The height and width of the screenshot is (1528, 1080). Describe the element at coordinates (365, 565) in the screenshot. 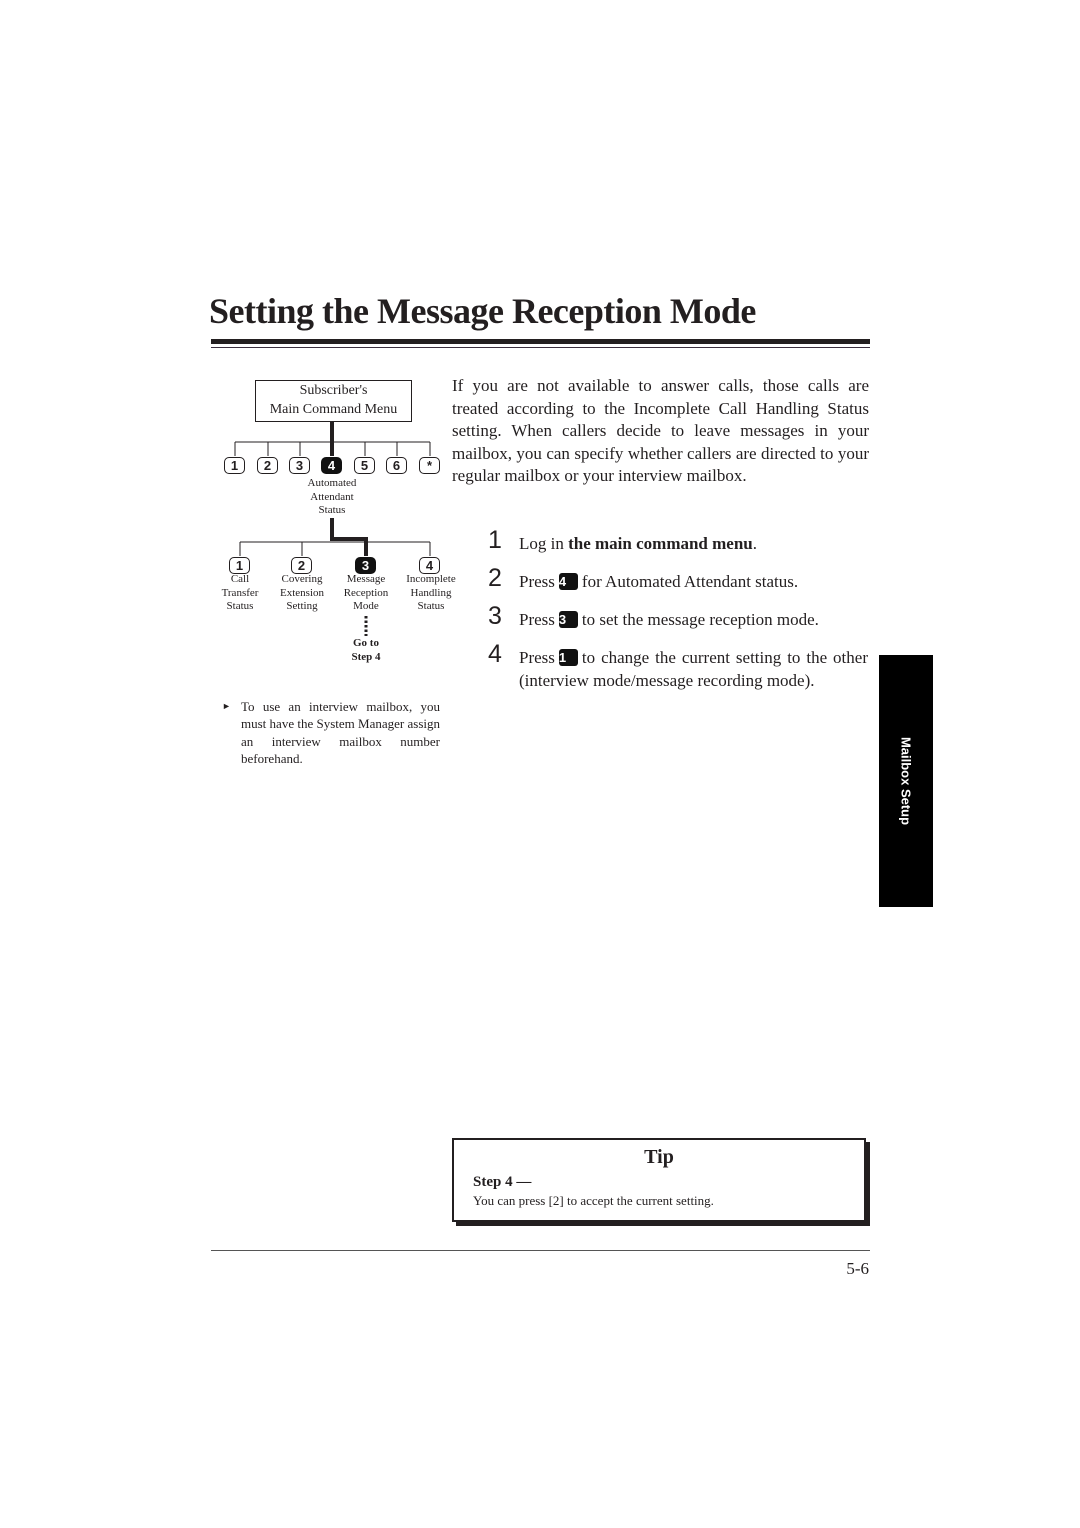

I see `sub-key-3-active: 3` at that location.